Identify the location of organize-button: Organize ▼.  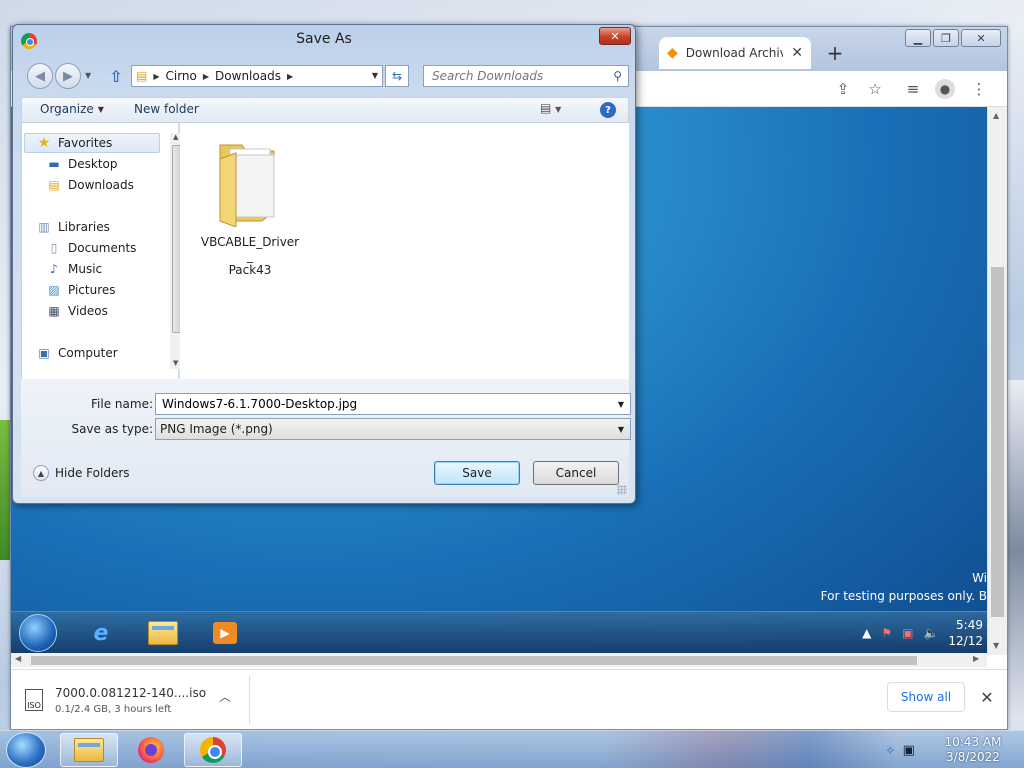
(72, 109).